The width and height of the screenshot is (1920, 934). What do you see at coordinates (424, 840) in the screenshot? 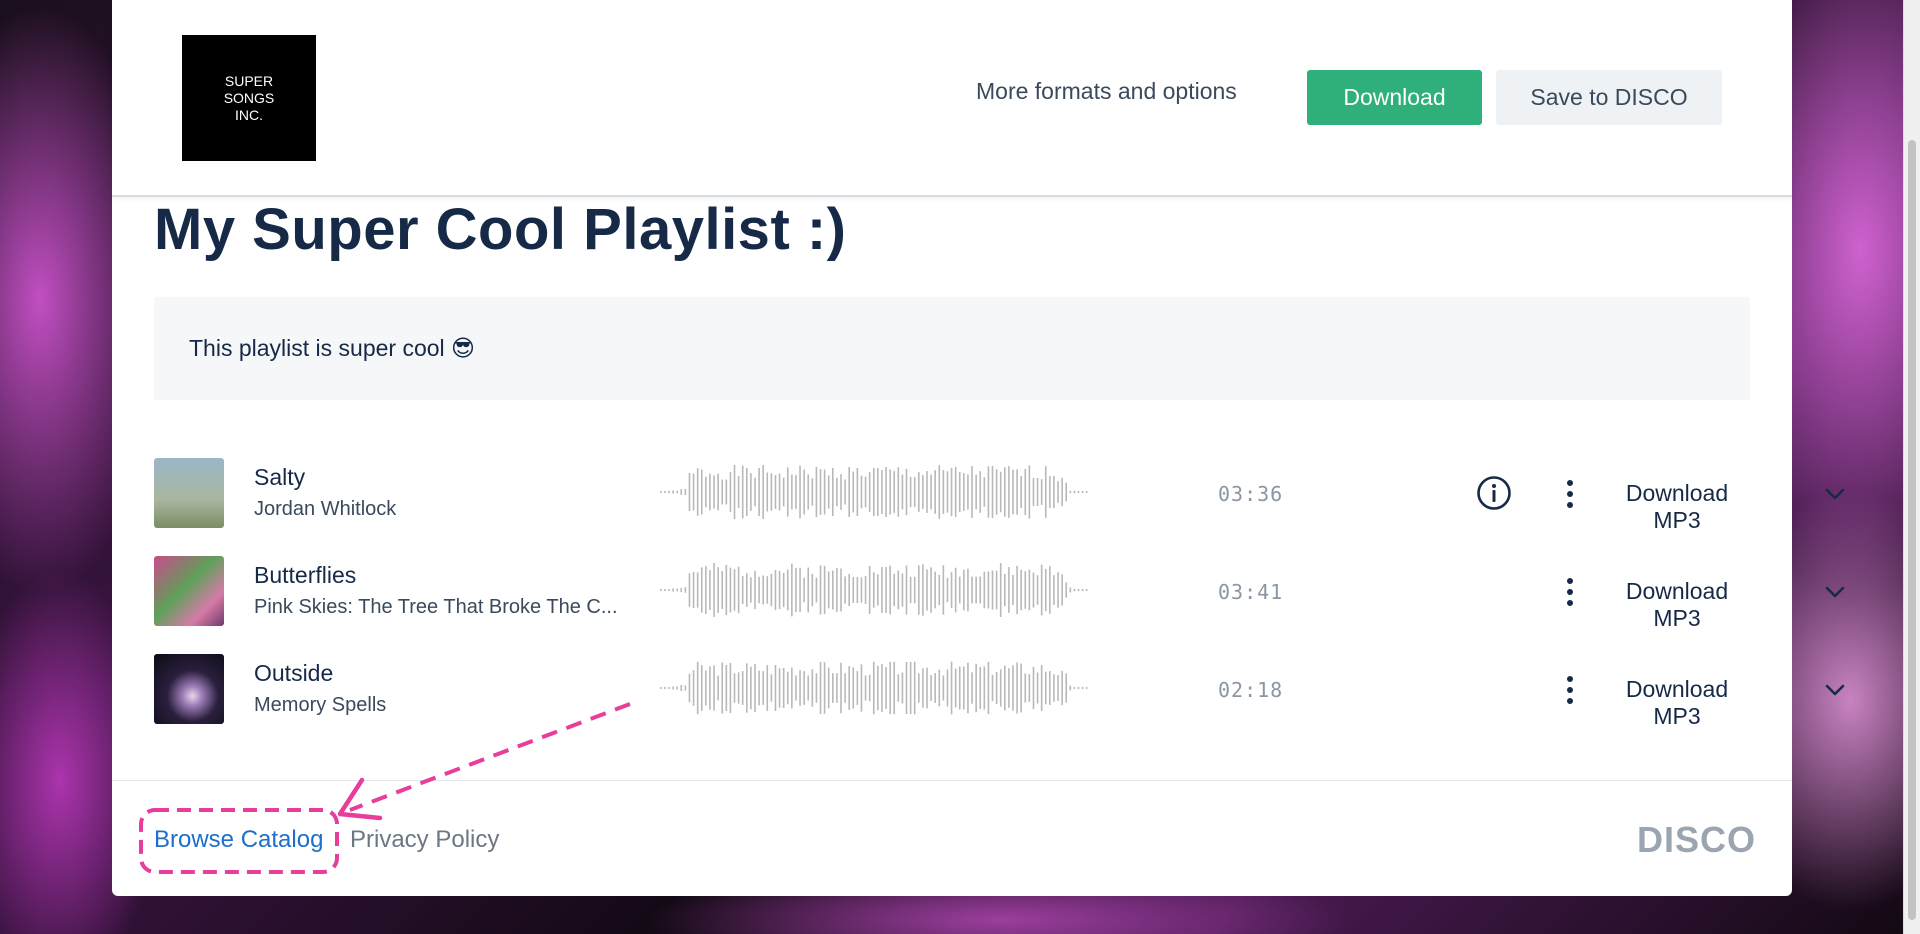
I see `privacy-policy-link: Privacy Policy` at bounding box center [424, 840].